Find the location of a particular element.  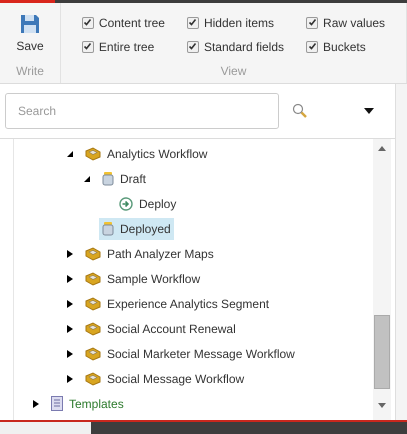

group-label: Write is located at coordinates (30, 71).